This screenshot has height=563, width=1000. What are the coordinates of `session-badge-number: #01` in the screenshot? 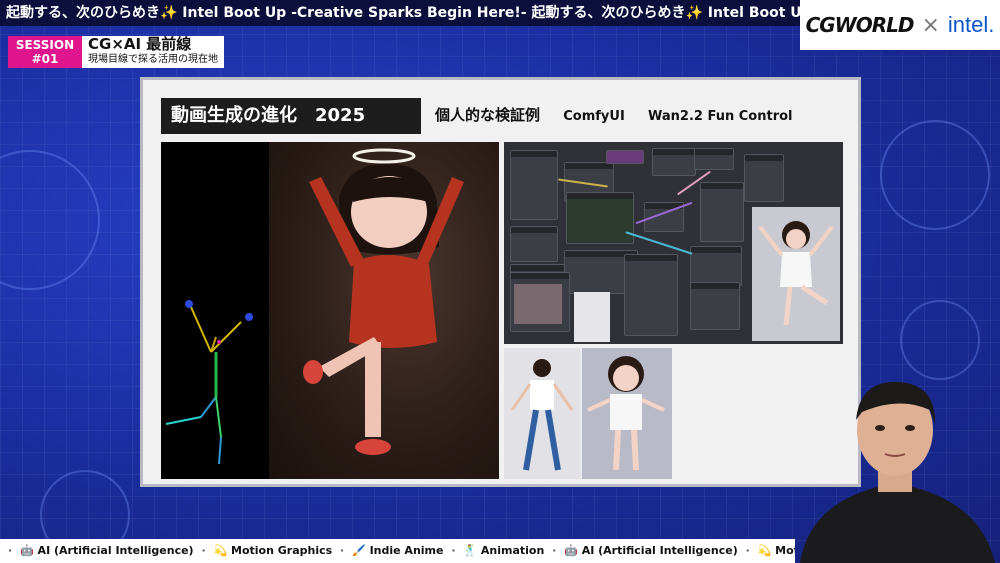 It's located at (45, 59).